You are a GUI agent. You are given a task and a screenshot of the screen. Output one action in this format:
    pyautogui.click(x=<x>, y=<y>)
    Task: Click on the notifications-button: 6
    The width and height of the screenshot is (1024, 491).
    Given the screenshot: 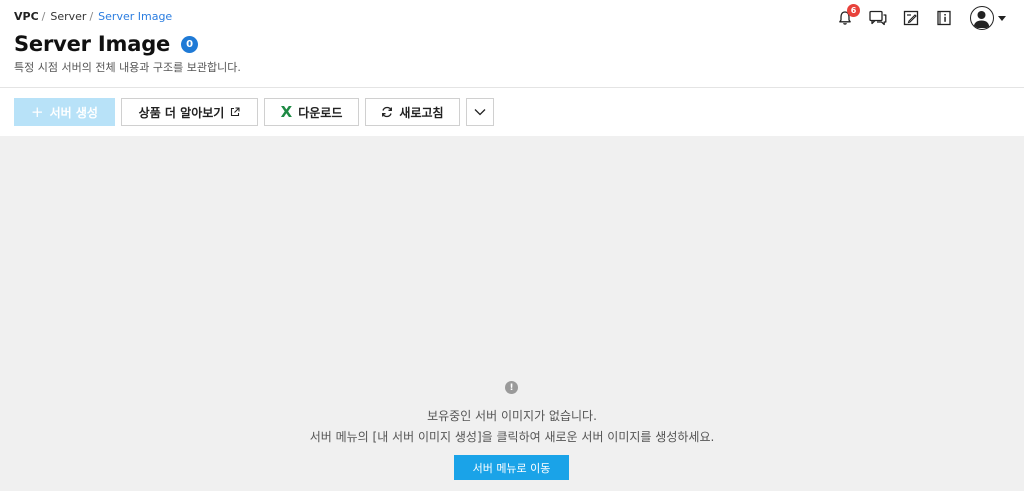 What is the action you would take?
    pyautogui.click(x=847, y=16)
    